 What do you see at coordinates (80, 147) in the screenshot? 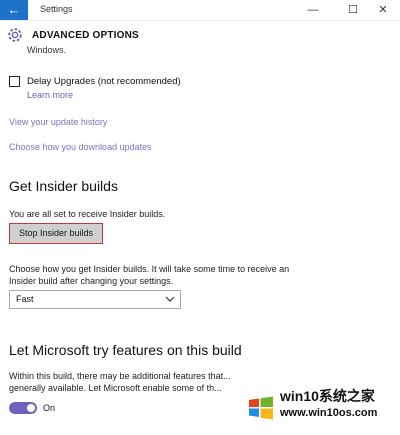
I see `download-updates-link: Choose how you download updates` at bounding box center [80, 147].